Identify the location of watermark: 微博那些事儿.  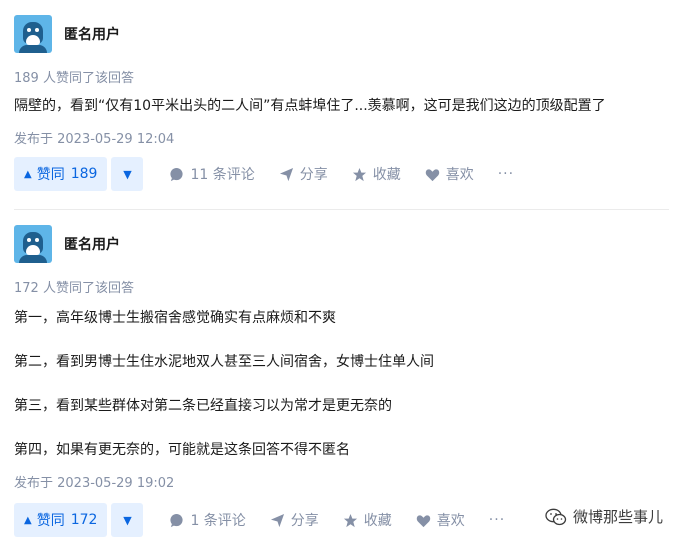
(604, 516).